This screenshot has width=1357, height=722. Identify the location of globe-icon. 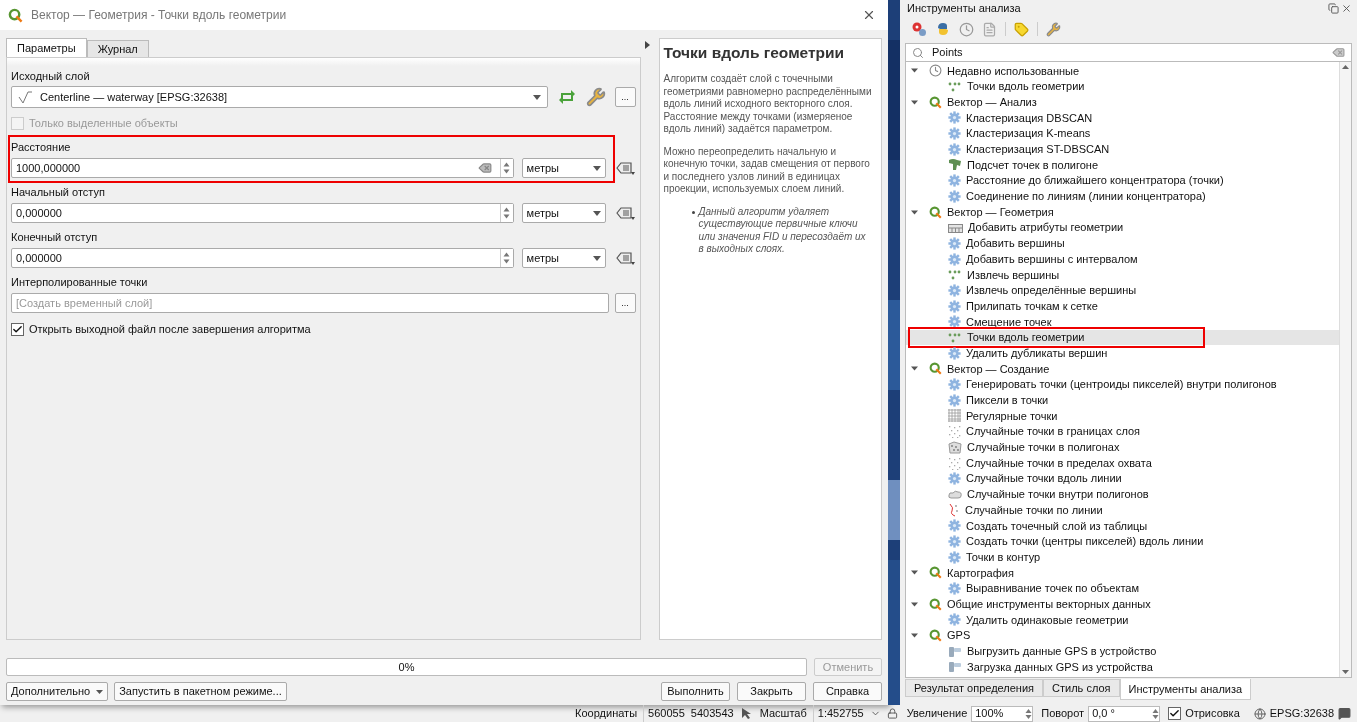
(1259, 713).